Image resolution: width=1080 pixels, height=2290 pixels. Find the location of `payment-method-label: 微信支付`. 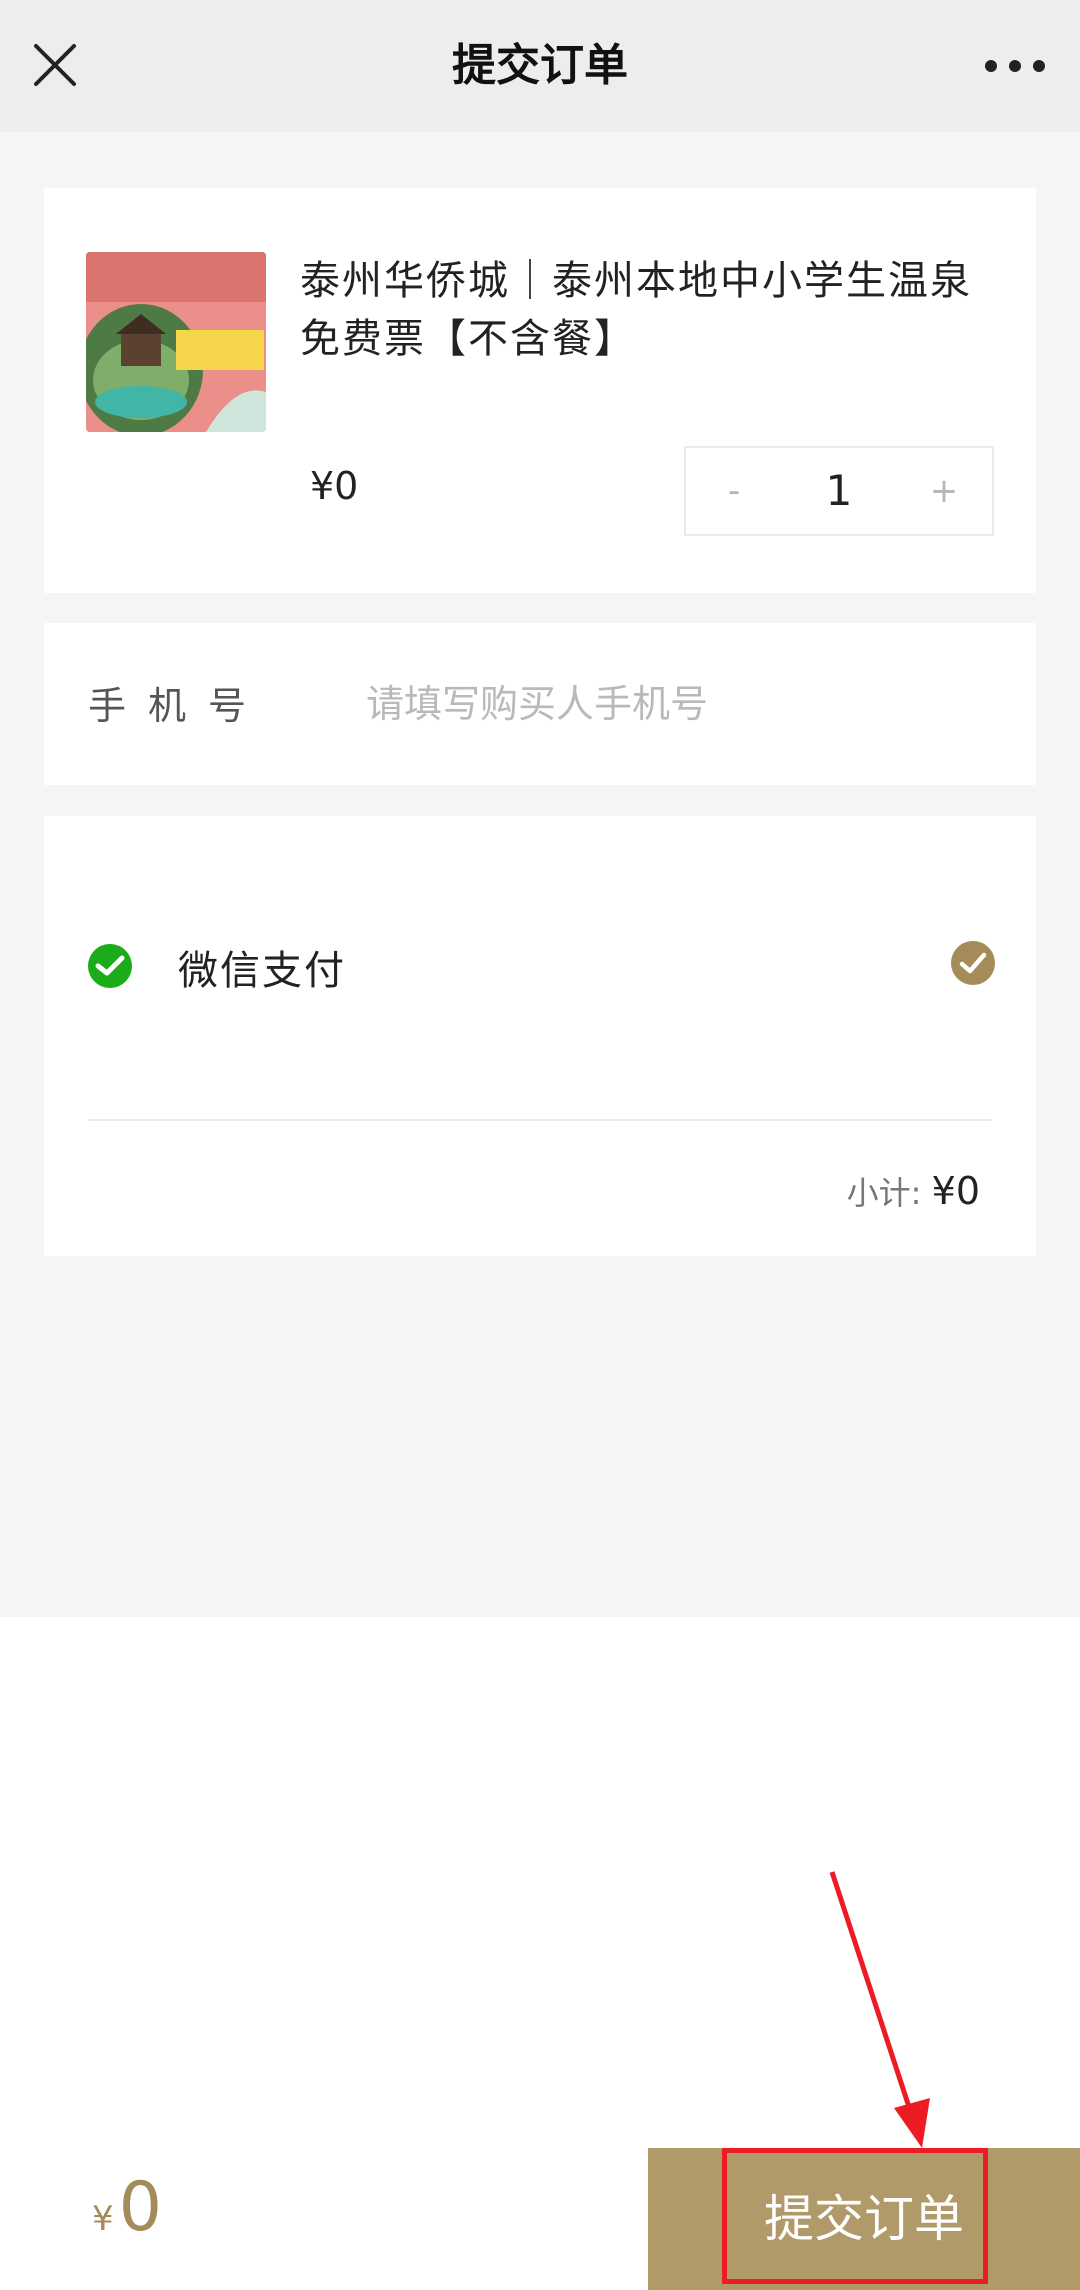

payment-method-label: 微信支付 is located at coordinates (262, 971).